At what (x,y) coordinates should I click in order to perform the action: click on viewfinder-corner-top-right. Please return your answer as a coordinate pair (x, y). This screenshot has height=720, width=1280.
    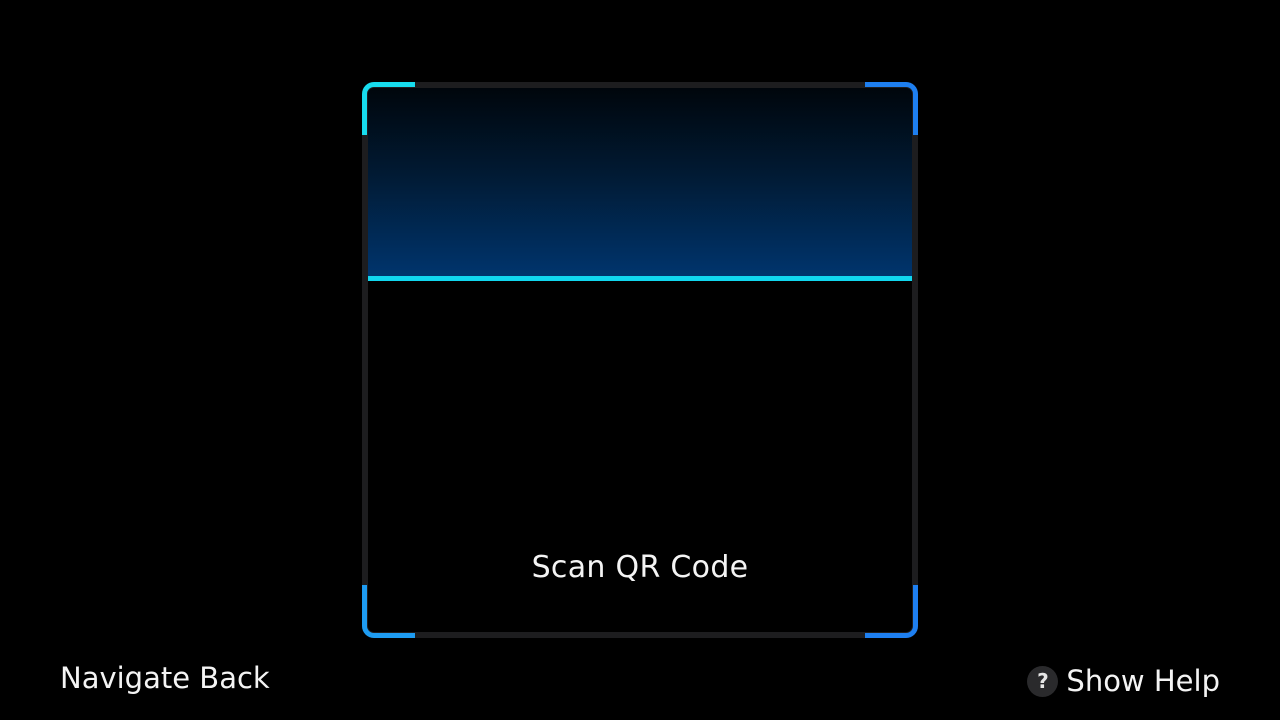
    Looking at the image, I should click on (891, 108).